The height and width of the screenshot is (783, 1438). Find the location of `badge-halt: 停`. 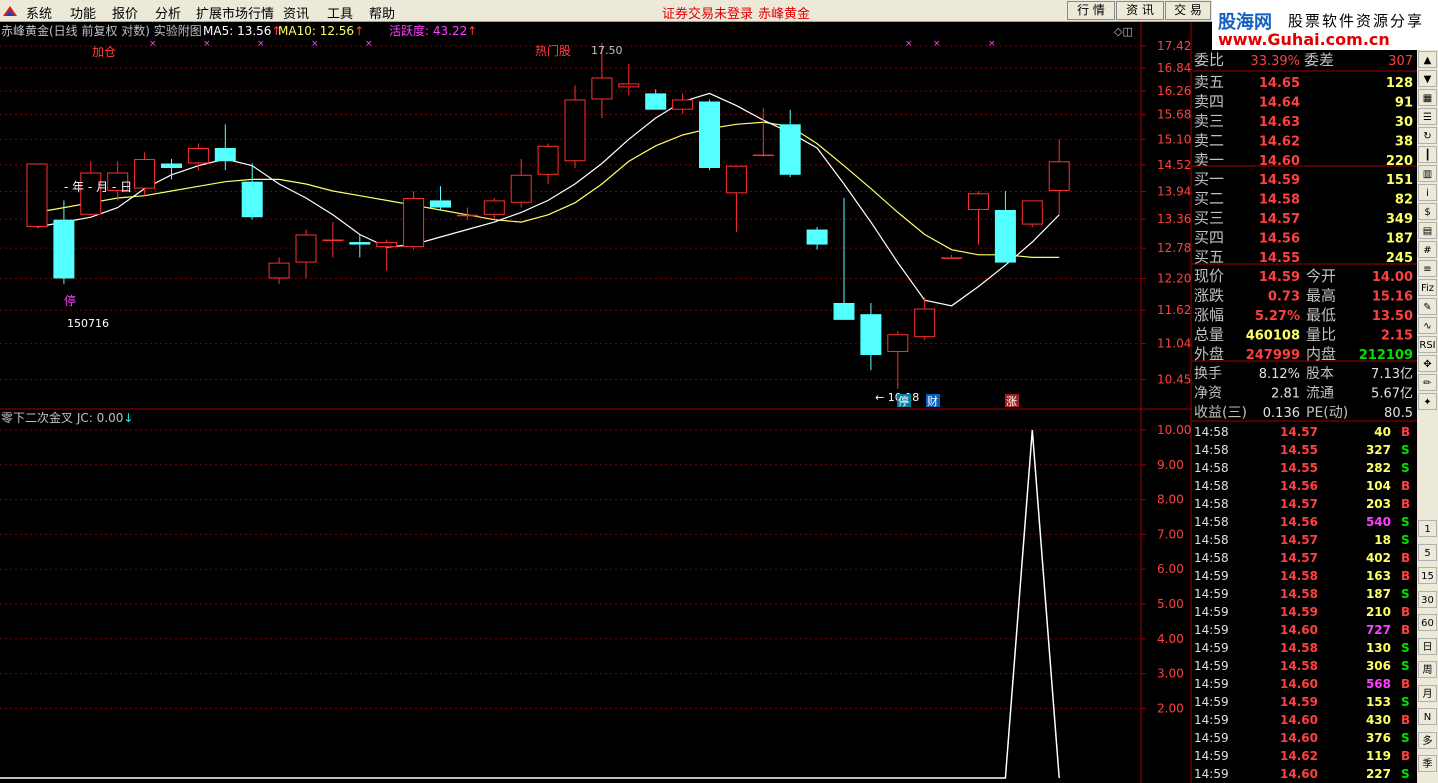

badge-halt: 停 is located at coordinates (903, 401).